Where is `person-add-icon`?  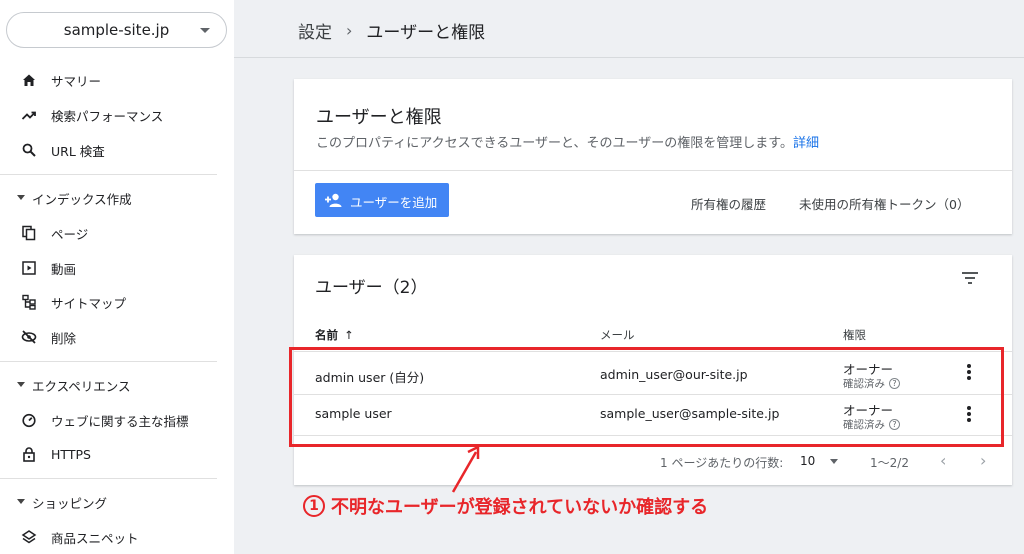
person-add-icon is located at coordinates (333, 200).